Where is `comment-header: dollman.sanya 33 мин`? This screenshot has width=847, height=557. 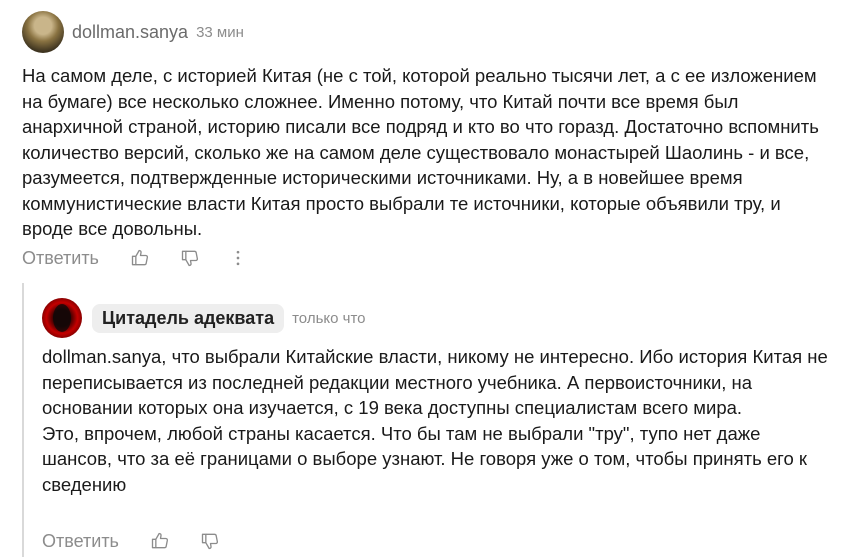
comment-header: dollman.sanya 33 мин is located at coordinates (427, 32).